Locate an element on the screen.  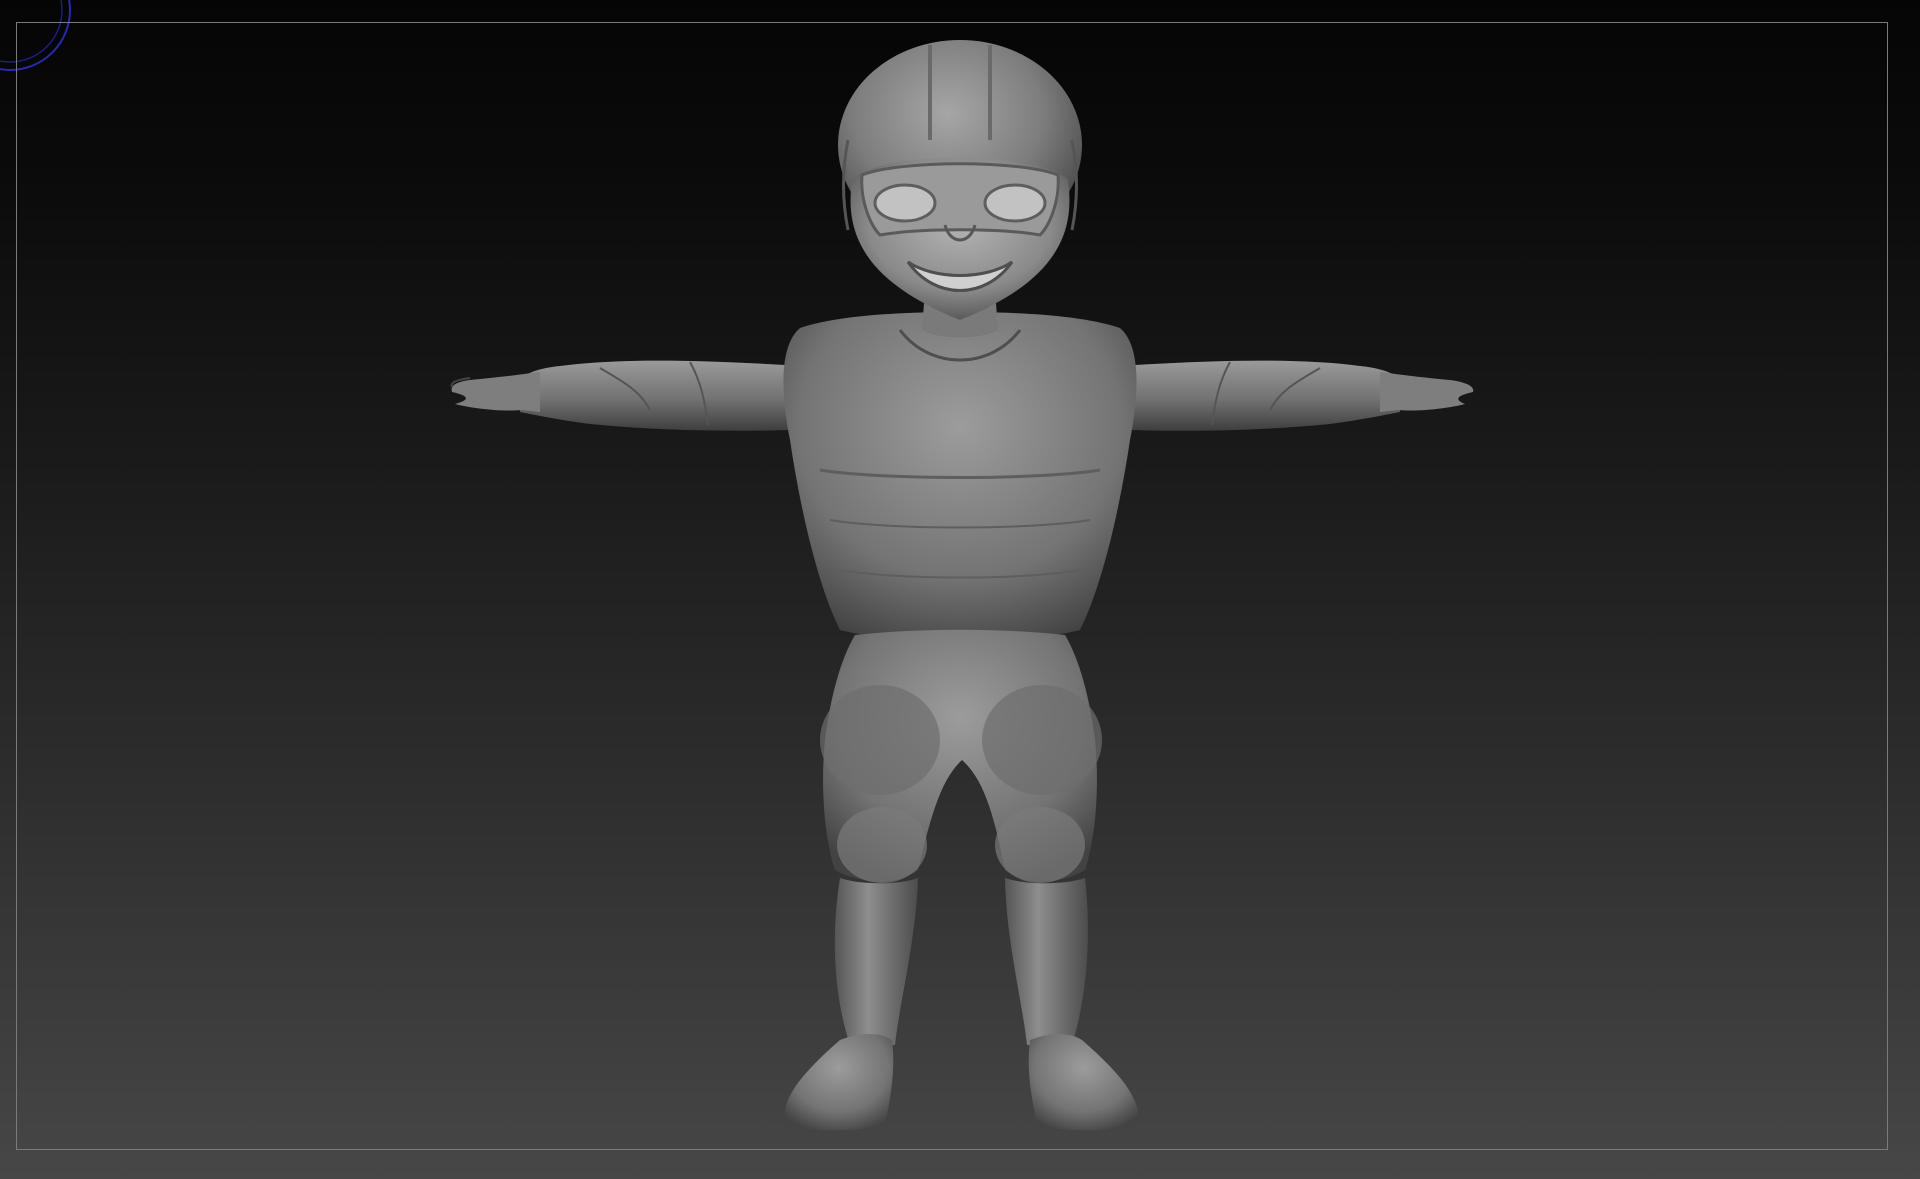
model-right-arm is located at coordinates (1302, 395).